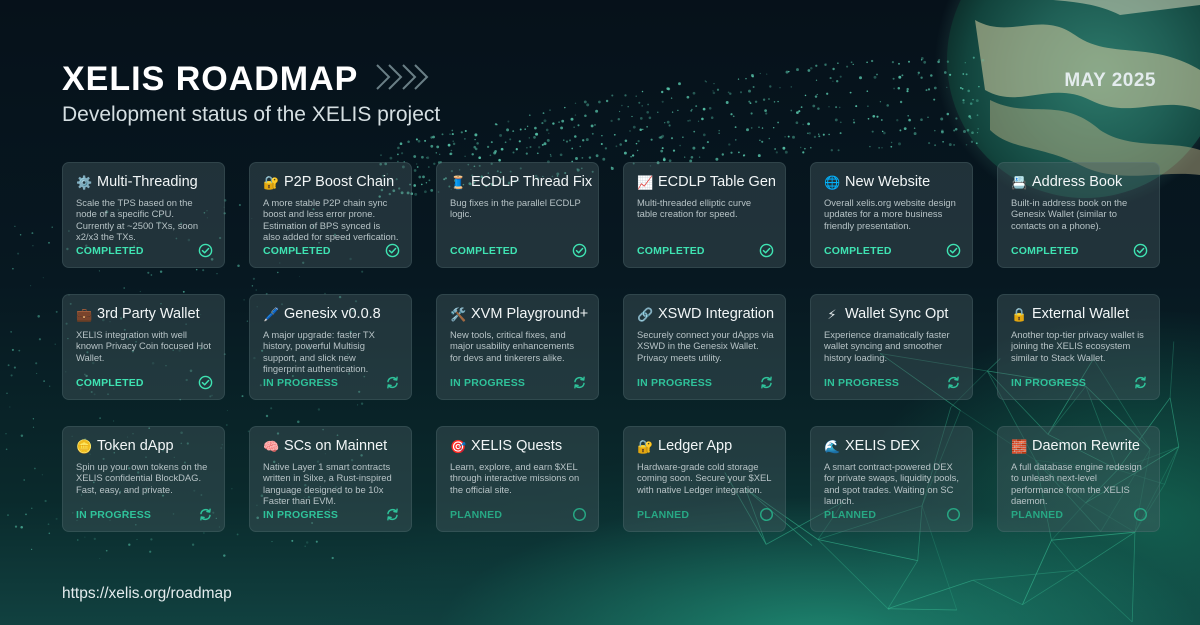 This screenshot has width=1200, height=625. I want to click on card-title: XELIS Quests, so click(517, 446).